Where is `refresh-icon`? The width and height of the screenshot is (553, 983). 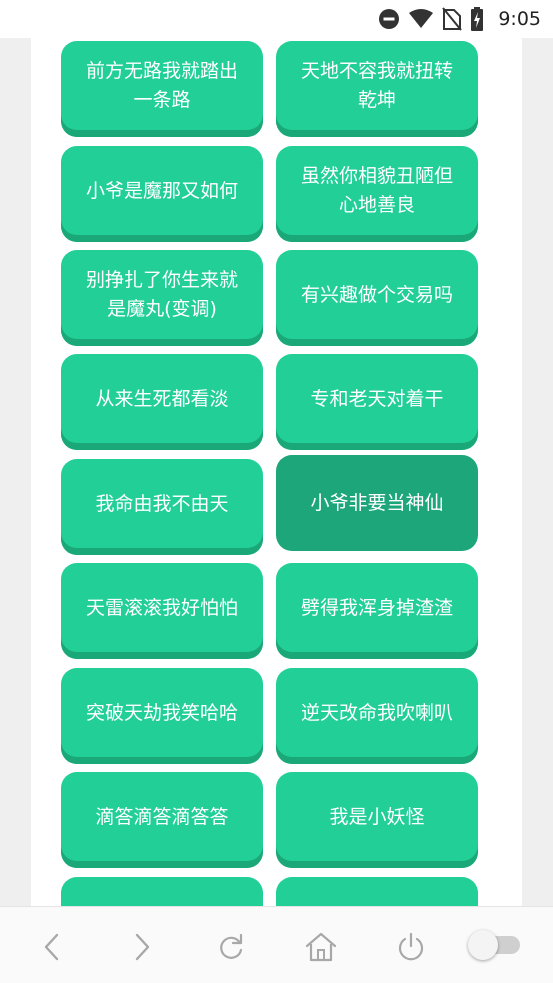
refresh-icon is located at coordinates (231, 946).